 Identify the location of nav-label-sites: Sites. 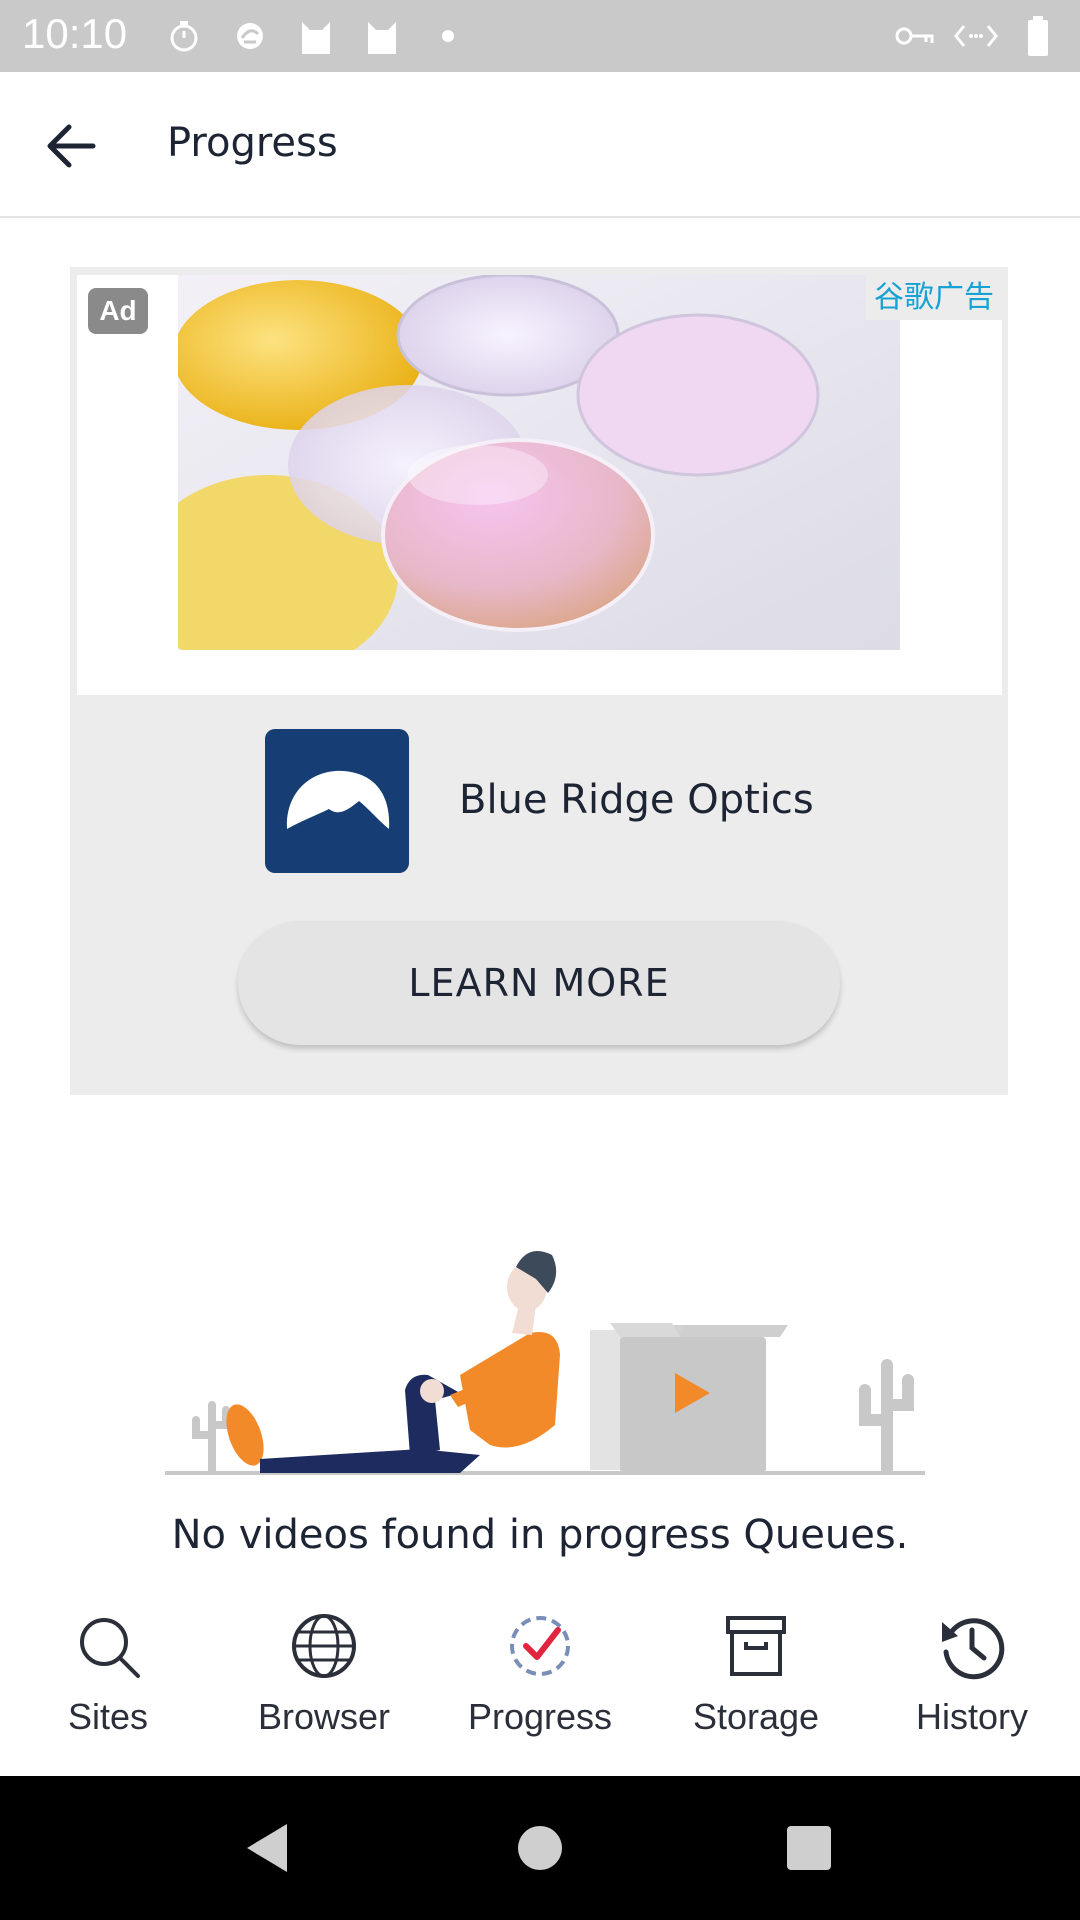
(108, 1716).